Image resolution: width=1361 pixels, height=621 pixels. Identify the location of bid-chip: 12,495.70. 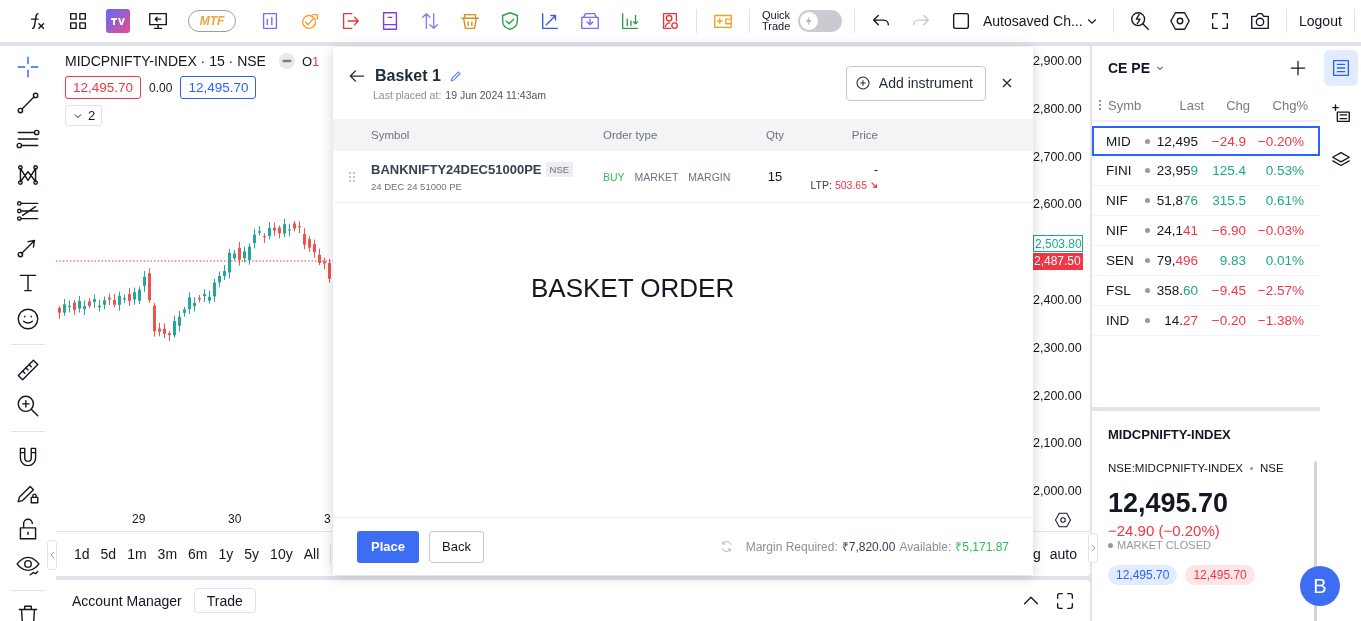
(1143, 575).